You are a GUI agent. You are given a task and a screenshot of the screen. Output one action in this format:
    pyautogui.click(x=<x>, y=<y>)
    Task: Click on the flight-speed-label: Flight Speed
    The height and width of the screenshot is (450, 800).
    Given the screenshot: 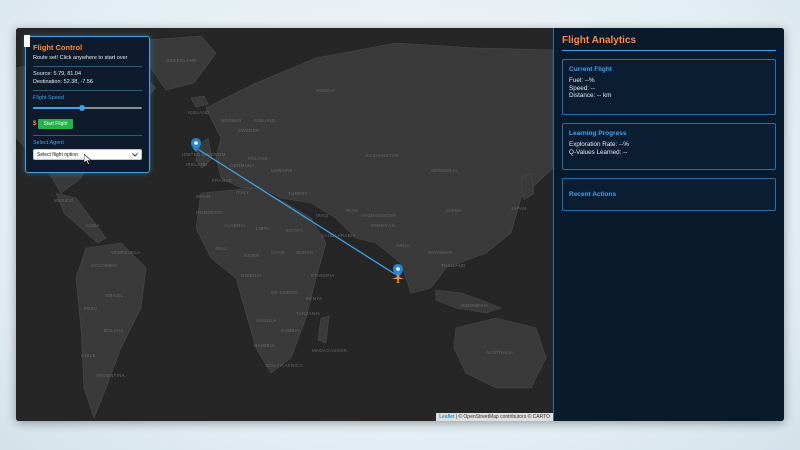 What is the action you would take?
    pyautogui.click(x=48, y=98)
    